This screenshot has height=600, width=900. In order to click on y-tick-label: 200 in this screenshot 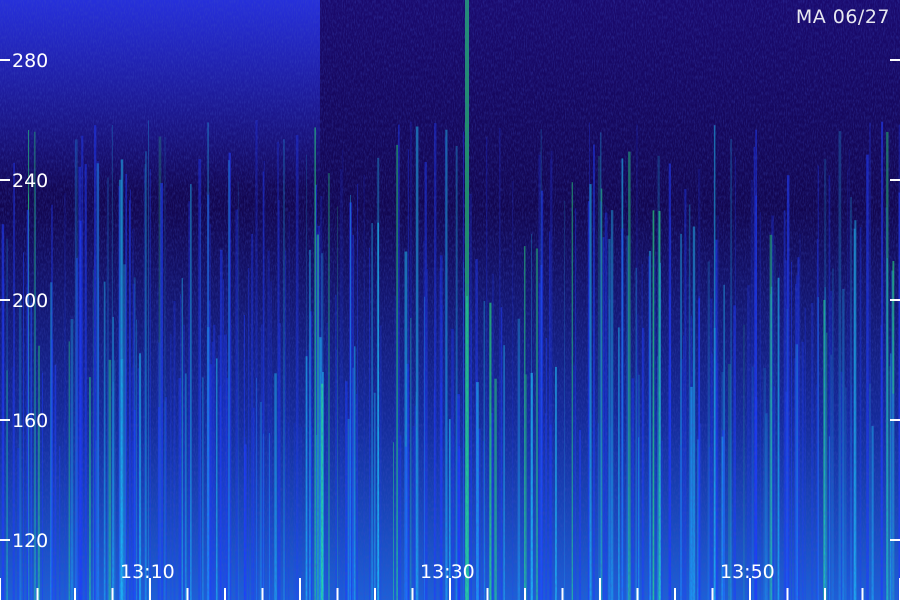, I will do `click(30, 301)`.